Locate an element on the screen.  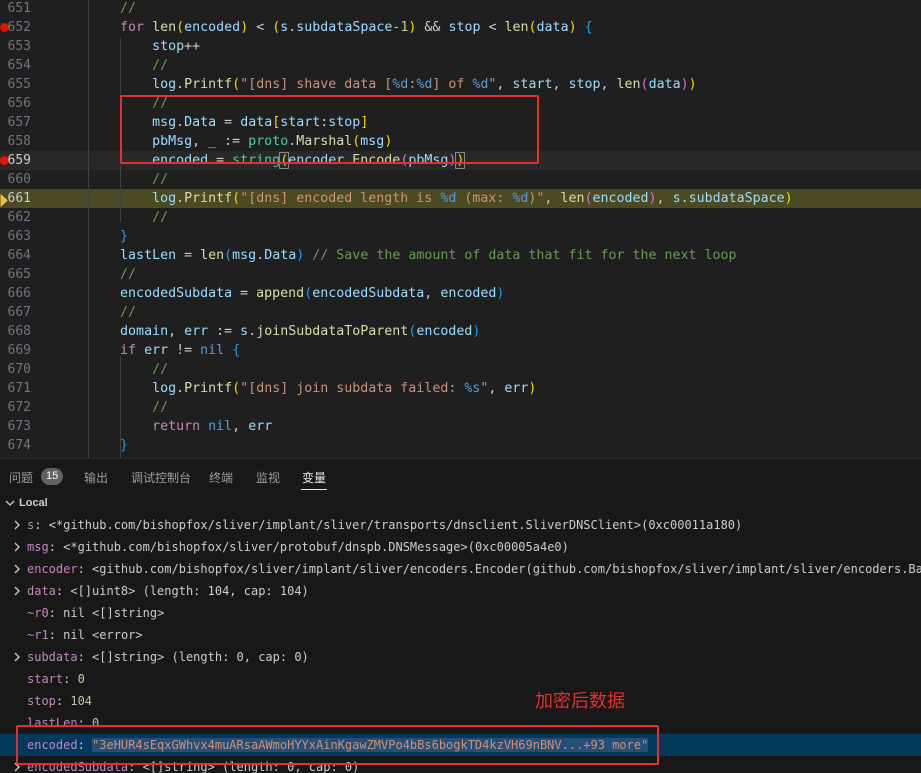
variable-name: encoder is located at coordinates (52, 569).